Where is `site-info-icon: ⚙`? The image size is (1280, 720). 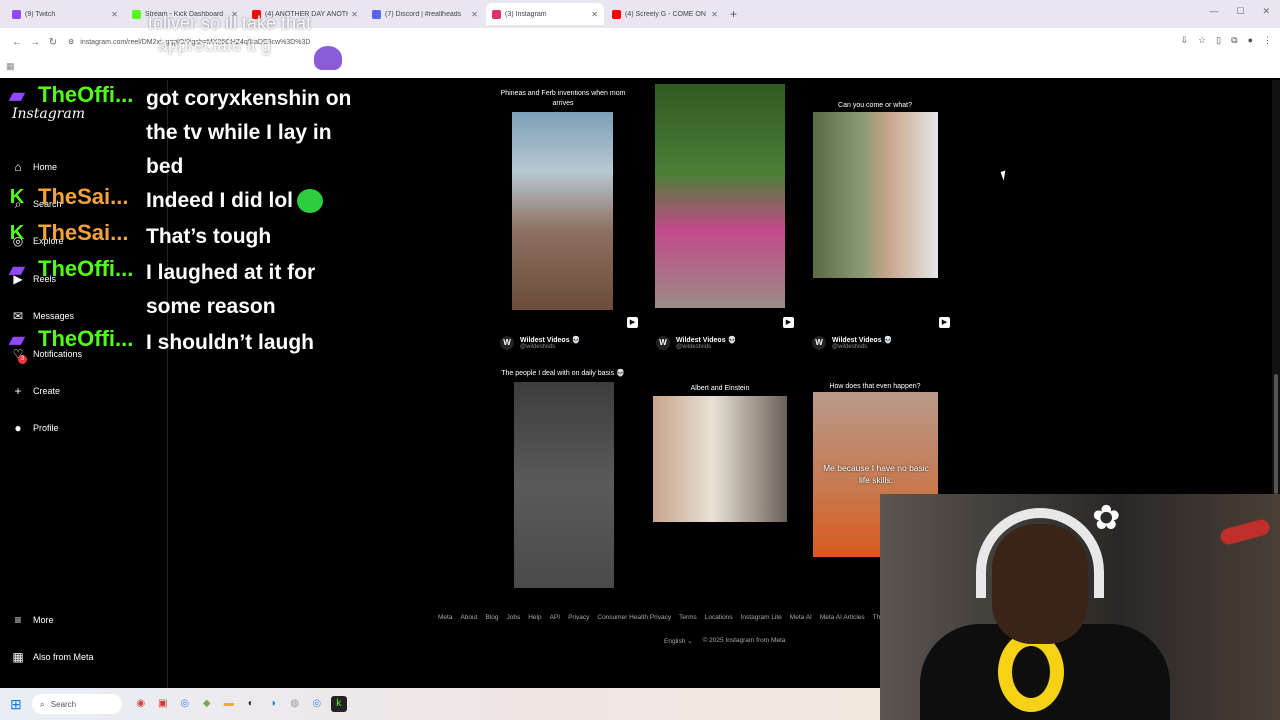
site-info-icon: ⚙ is located at coordinates (71, 42).